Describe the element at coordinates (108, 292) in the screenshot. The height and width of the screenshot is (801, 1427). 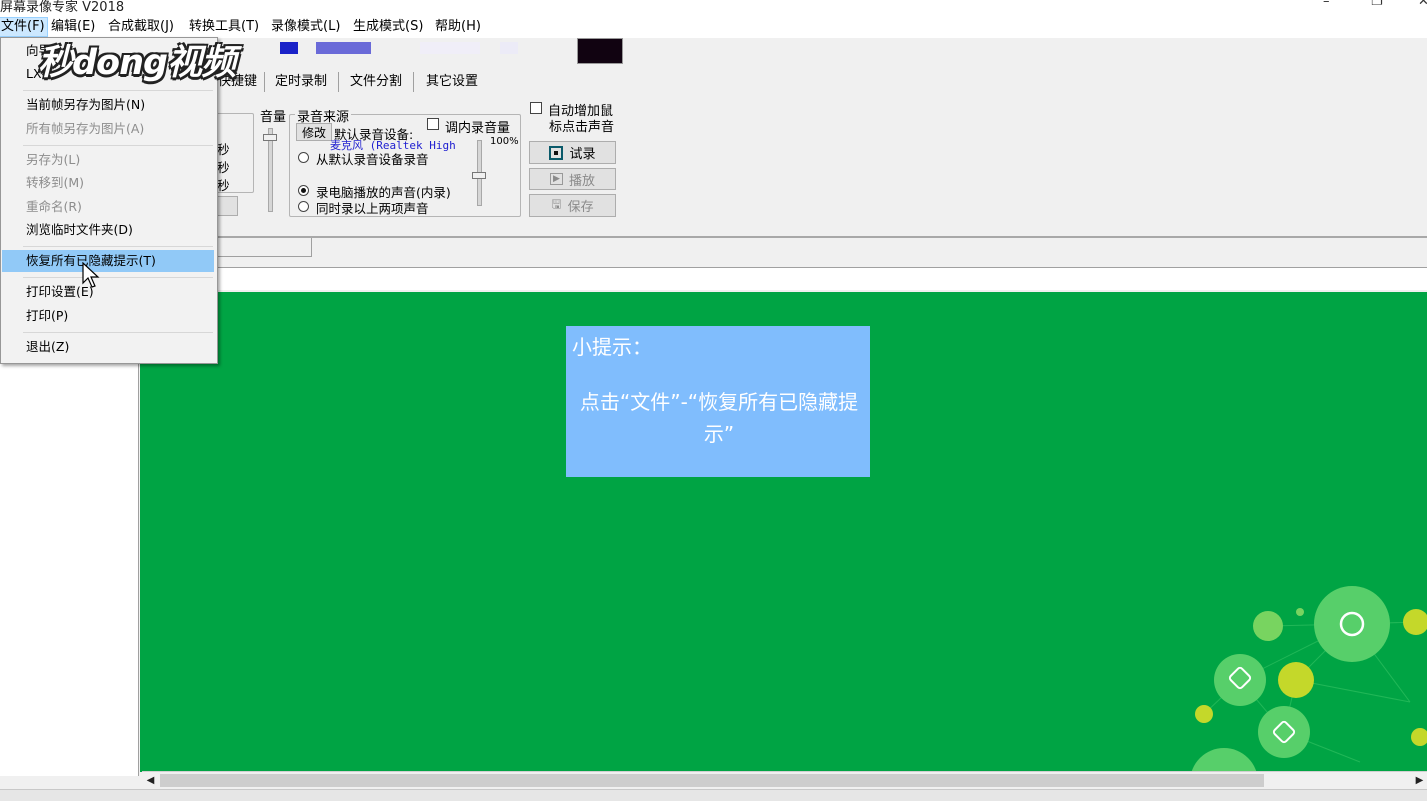
I see `menu-item-print-setup: 打印设置(E)` at that location.